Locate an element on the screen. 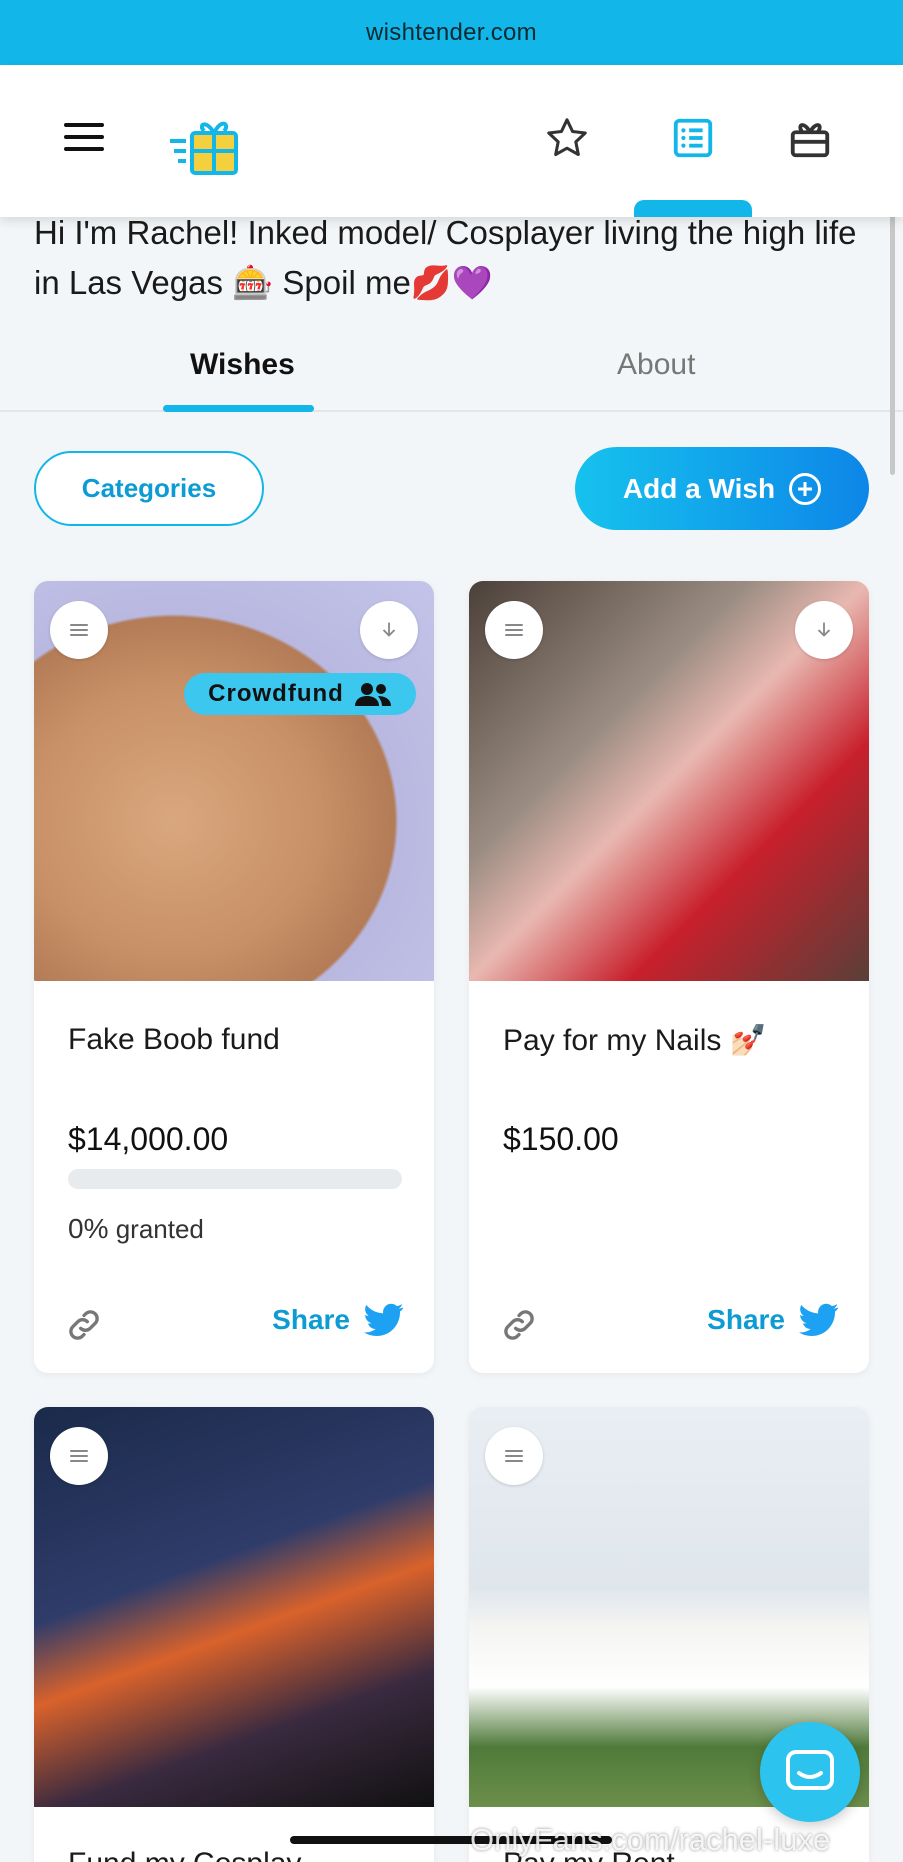  add-wish-label: Add a Wish is located at coordinates (699, 488).